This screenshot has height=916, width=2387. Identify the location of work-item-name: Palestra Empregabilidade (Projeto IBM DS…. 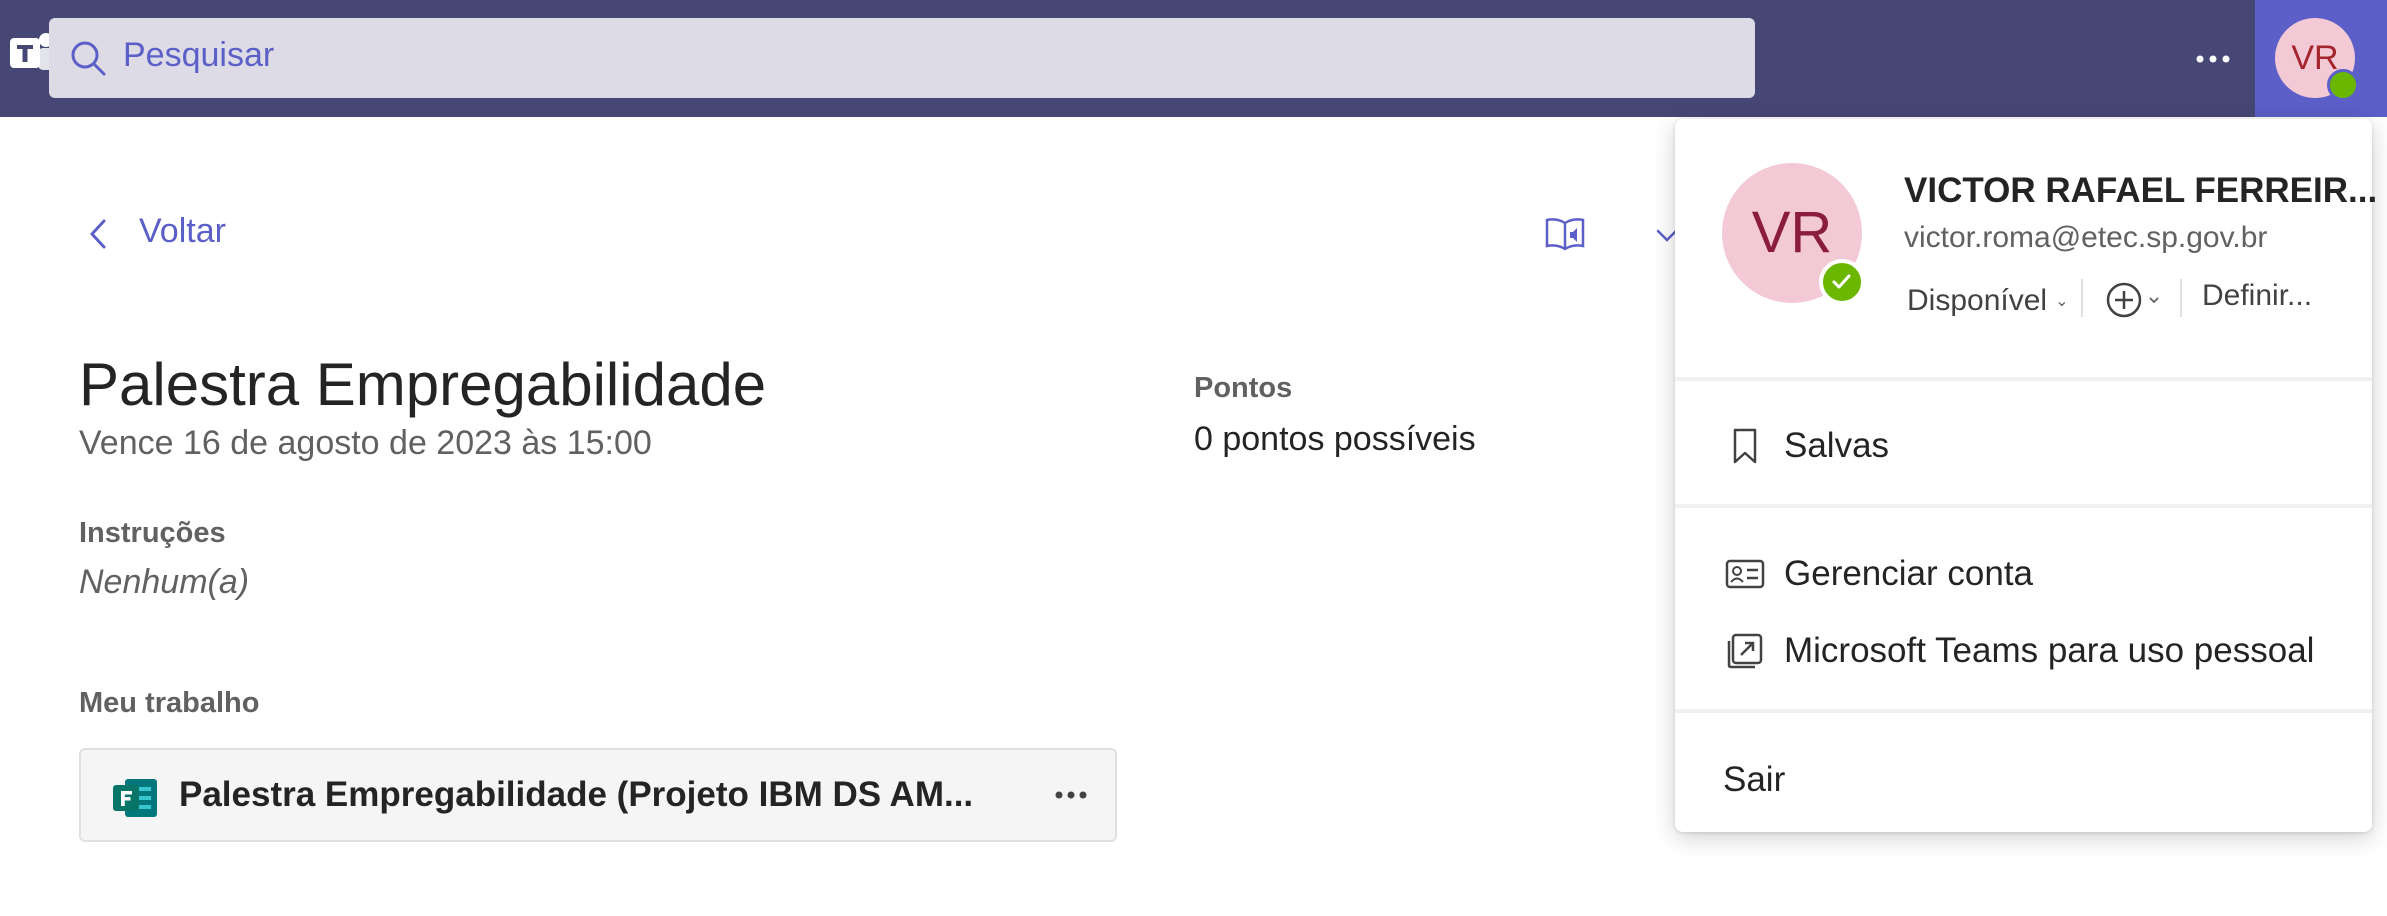
(576, 795).